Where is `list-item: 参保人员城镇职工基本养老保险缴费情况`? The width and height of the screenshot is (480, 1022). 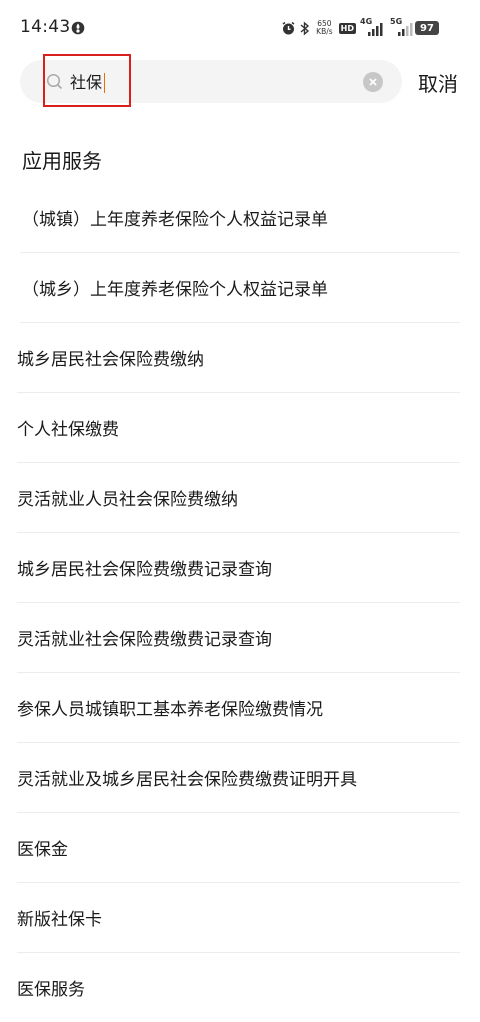 list-item: 参保人员城镇职工基本养老保险缴费情况 is located at coordinates (238, 708).